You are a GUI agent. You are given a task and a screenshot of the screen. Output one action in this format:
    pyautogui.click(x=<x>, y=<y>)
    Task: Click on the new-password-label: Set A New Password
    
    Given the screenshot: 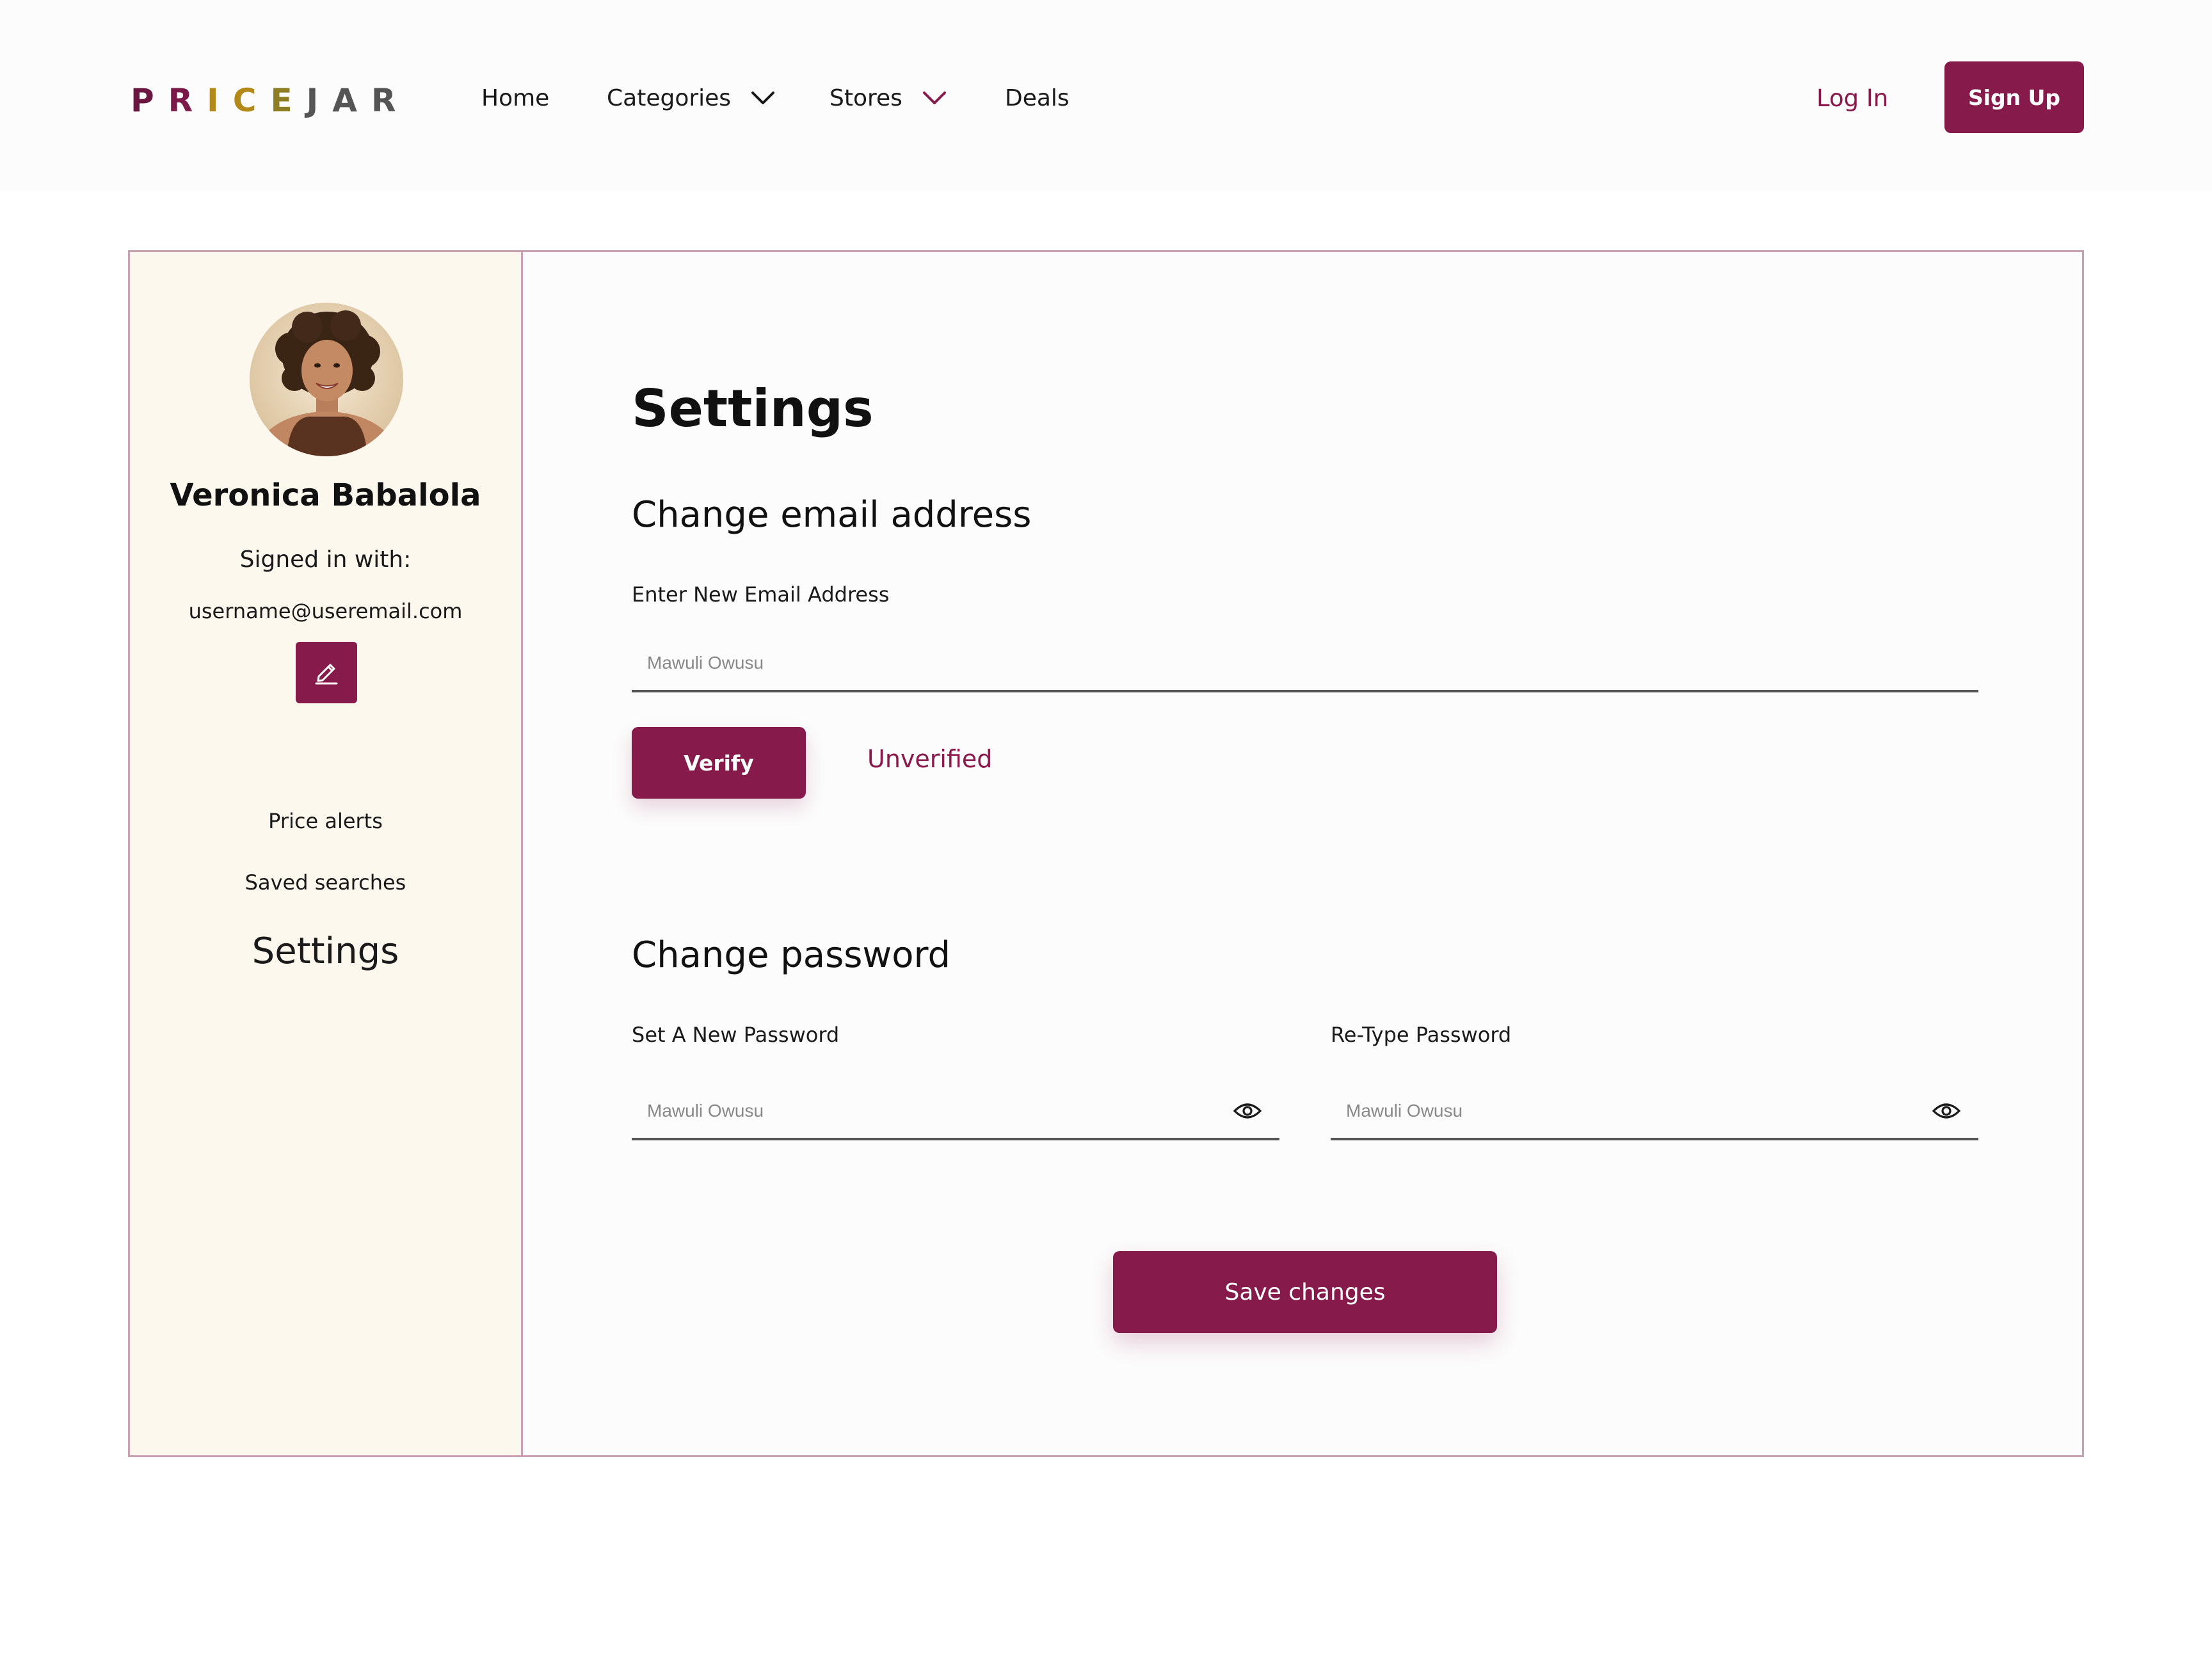 What is the action you would take?
    pyautogui.click(x=736, y=1035)
    